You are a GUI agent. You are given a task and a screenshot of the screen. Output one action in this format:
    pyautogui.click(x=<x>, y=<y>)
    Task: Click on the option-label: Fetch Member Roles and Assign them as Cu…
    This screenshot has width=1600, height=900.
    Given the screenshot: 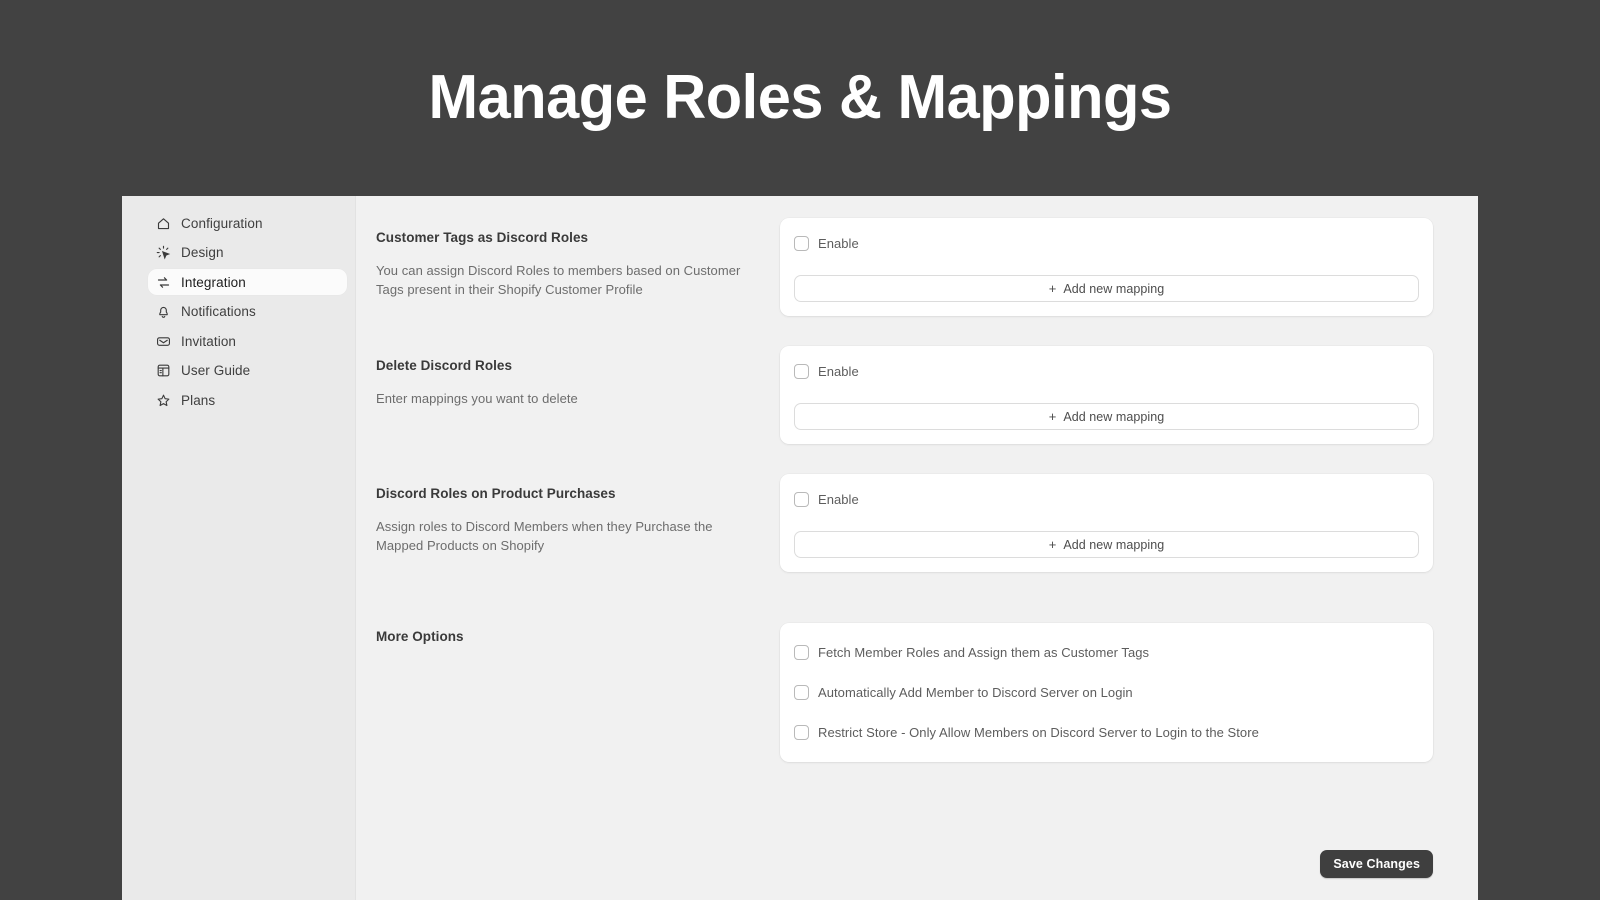 What is the action you would take?
    pyautogui.click(x=984, y=652)
    